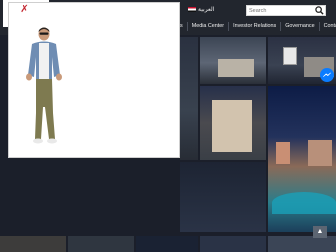  What do you see at coordinates (300, 26) in the screenshot?
I see `nav-item-governance: Governance` at bounding box center [300, 26].